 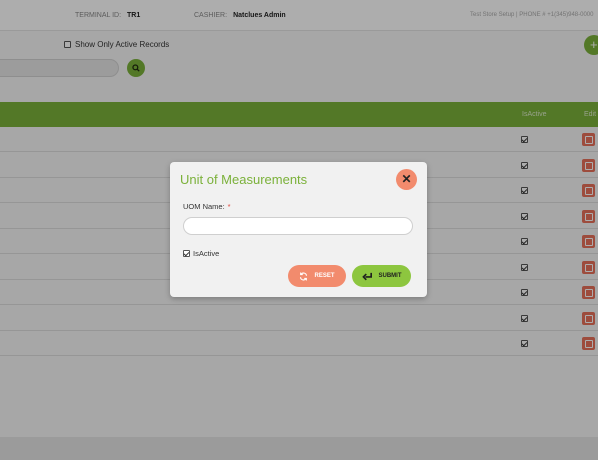 I want to click on reset-label: RESET, so click(x=324, y=276).